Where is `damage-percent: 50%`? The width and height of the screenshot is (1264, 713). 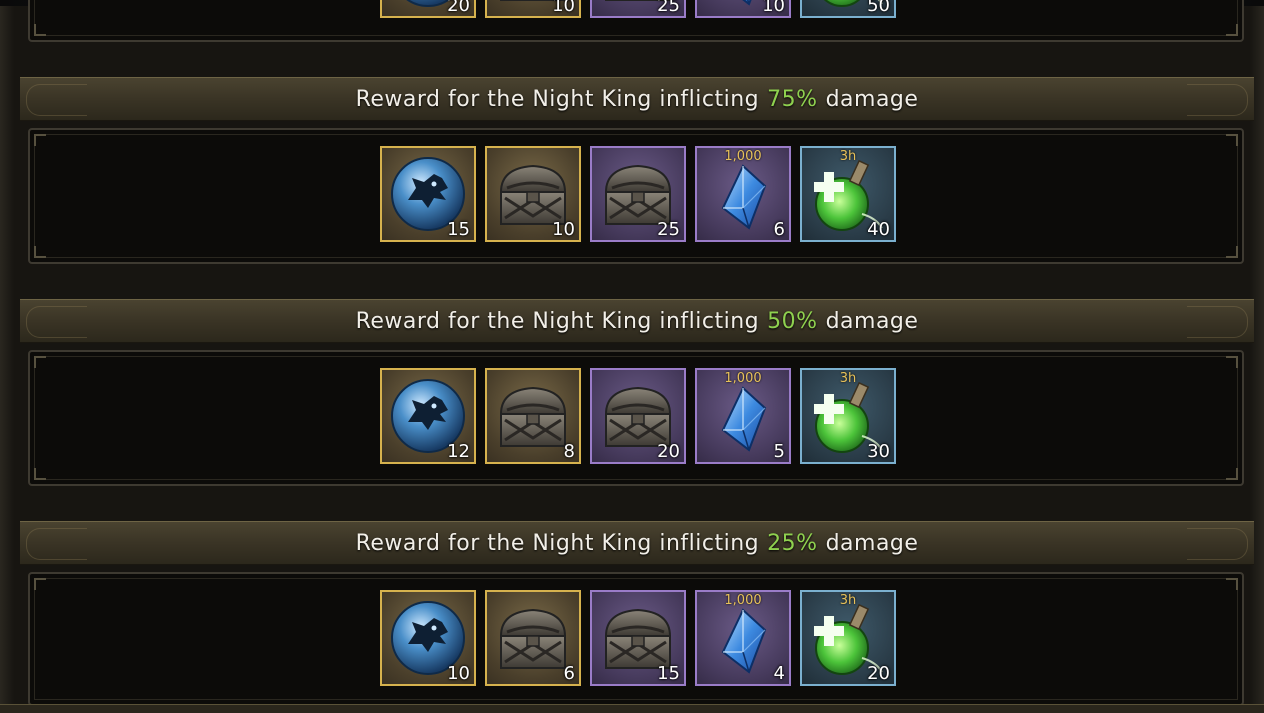 damage-percent: 50% is located at coordinates (792, 321).